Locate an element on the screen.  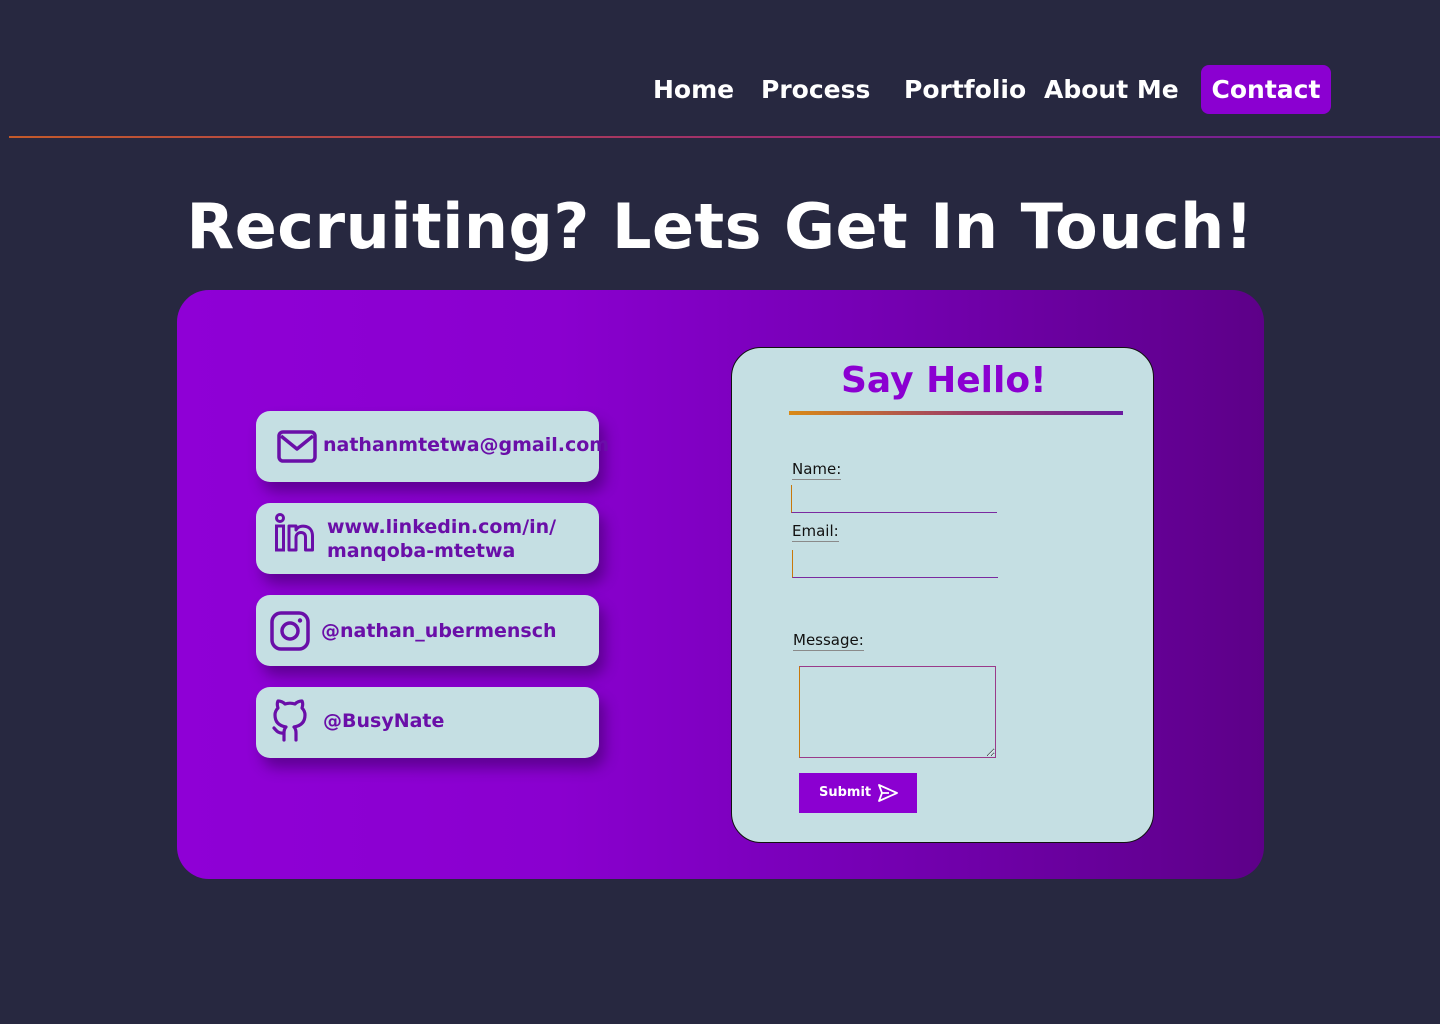
send-icon is located at coordinates (888, 795).